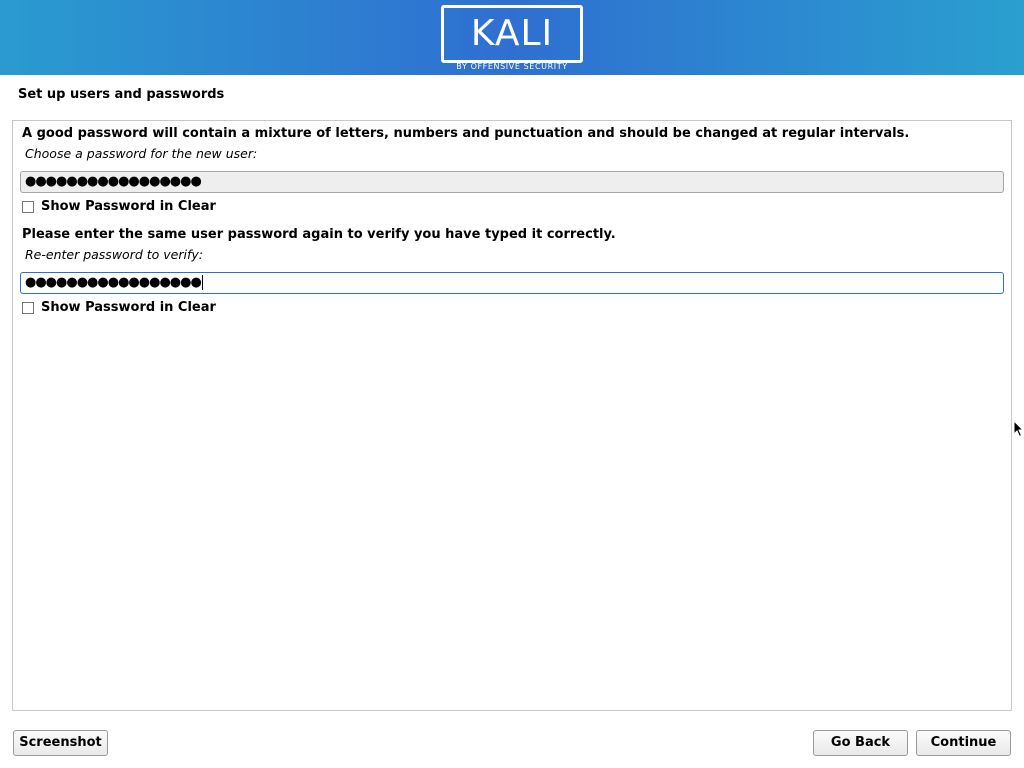  Describe the element at coordinates (60, 743) in the screenshot. I see `screenshot-button: Screenshot` at that location.